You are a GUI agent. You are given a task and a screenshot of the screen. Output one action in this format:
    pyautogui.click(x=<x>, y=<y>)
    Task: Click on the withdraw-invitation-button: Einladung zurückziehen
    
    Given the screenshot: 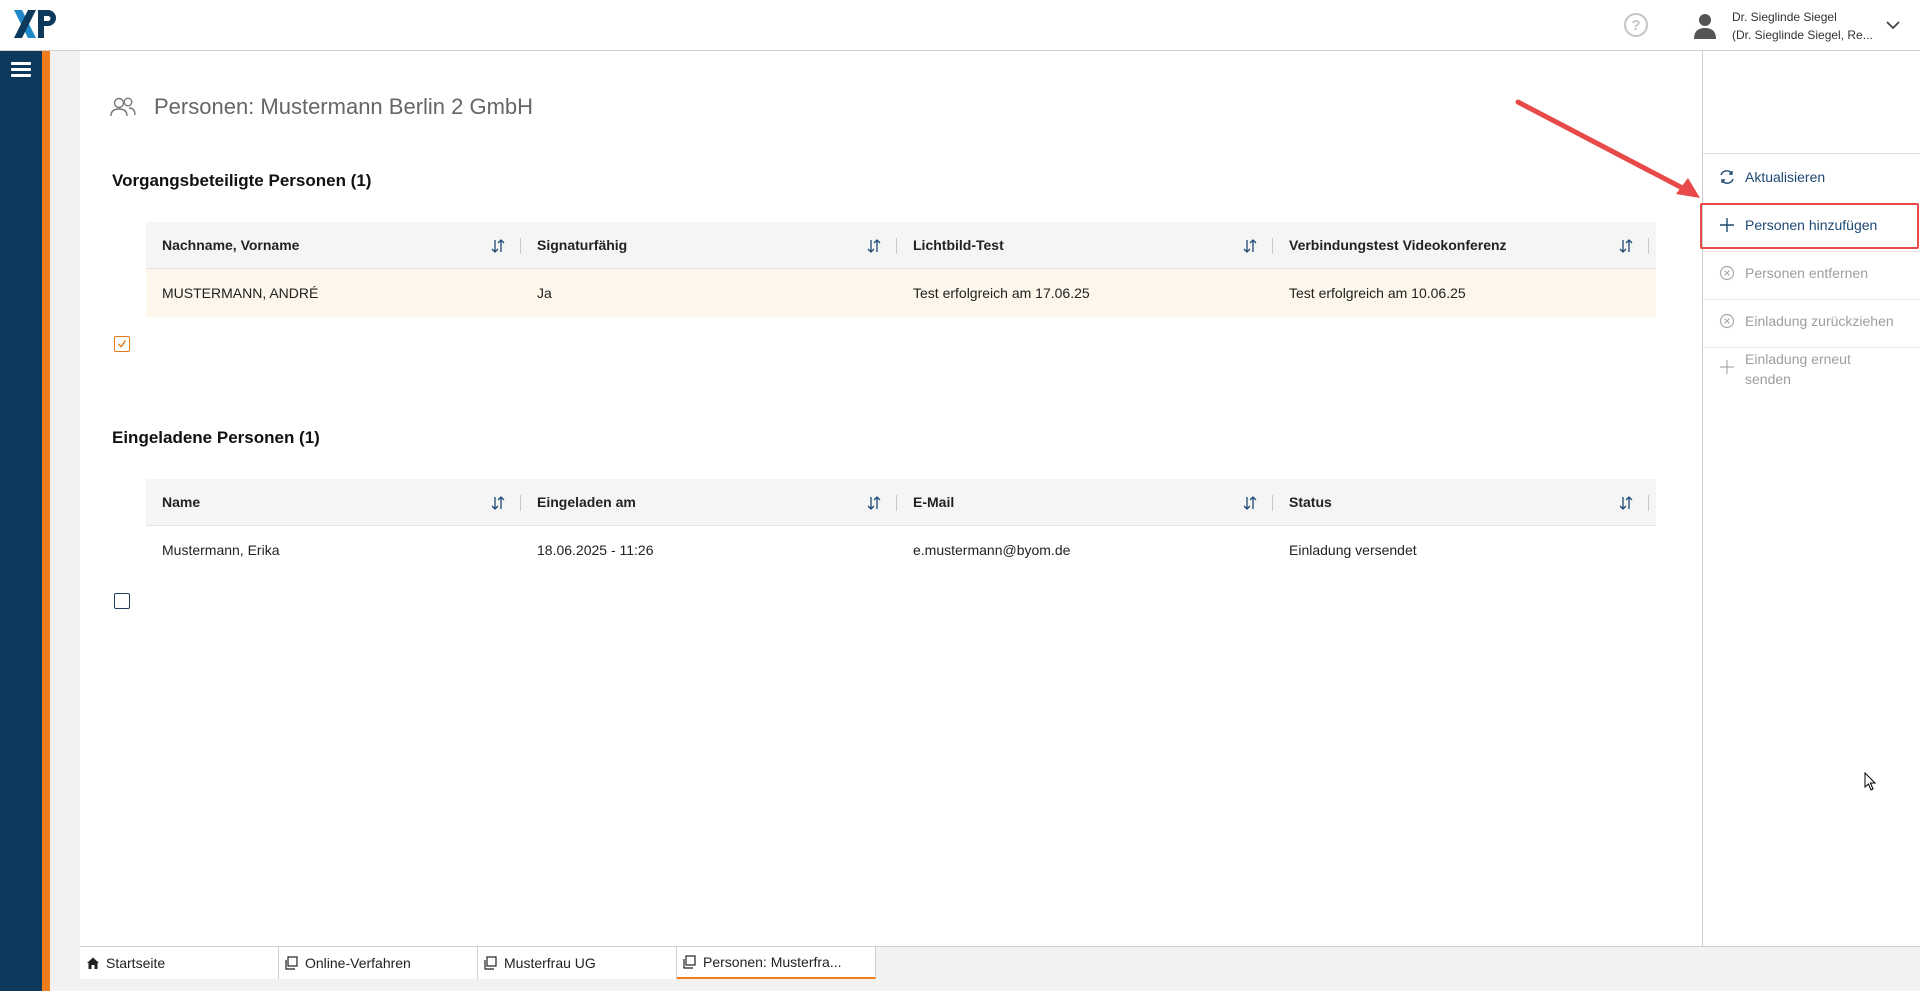 What is the action you would take?
    pyautogui.click(x=1811, y=321)
    